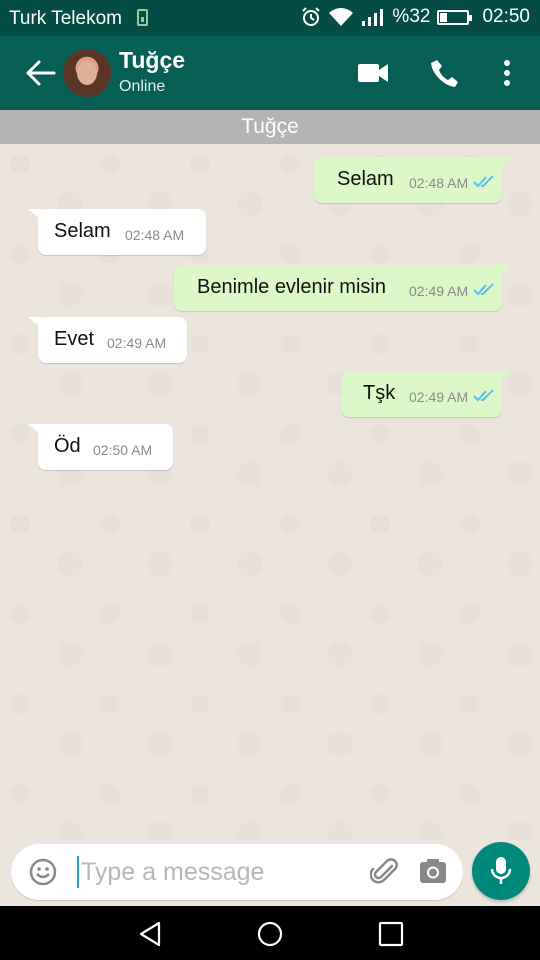  I want to click on message-composer, so click(237, 872).